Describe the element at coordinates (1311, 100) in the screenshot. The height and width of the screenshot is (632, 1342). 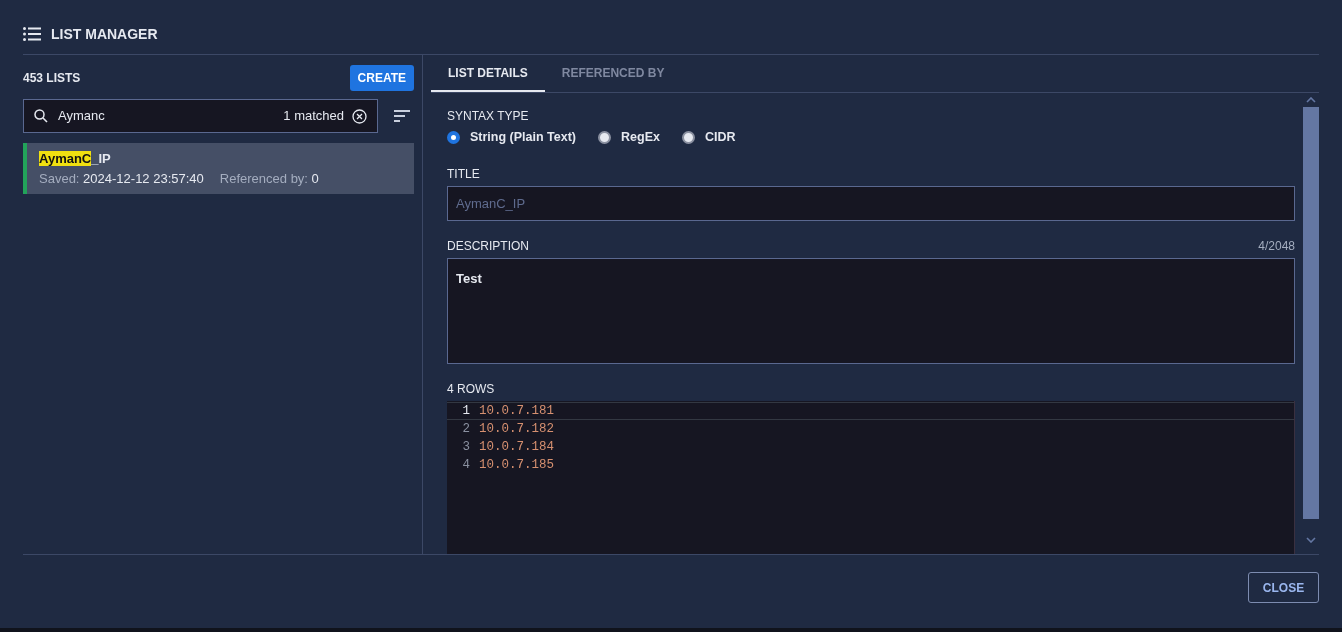
I see `scroll-up-icon` at that location.